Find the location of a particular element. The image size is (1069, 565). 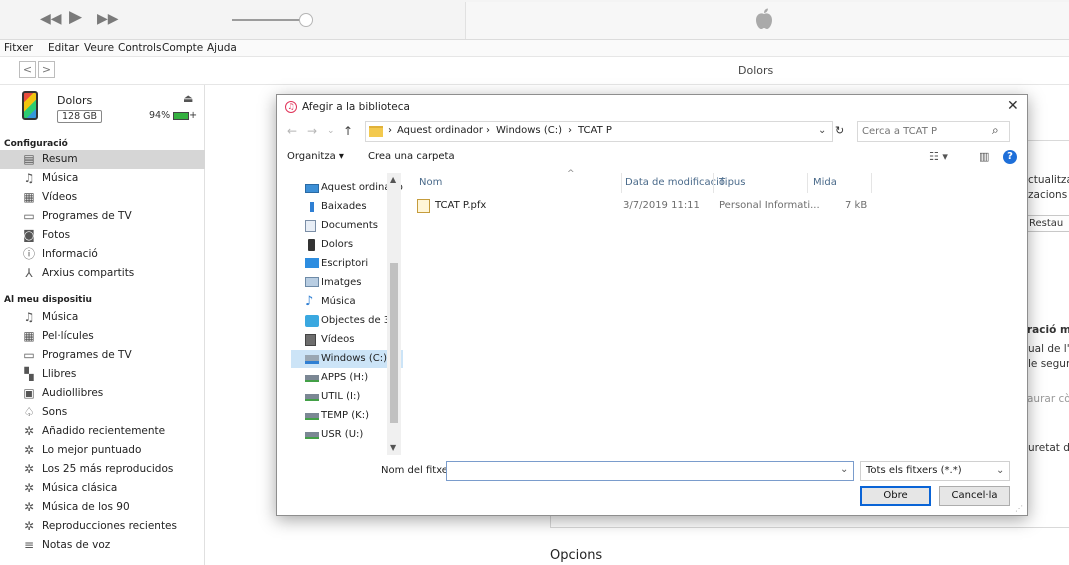

capacity-badge: 128 GB is located at coordinates (80, 116).